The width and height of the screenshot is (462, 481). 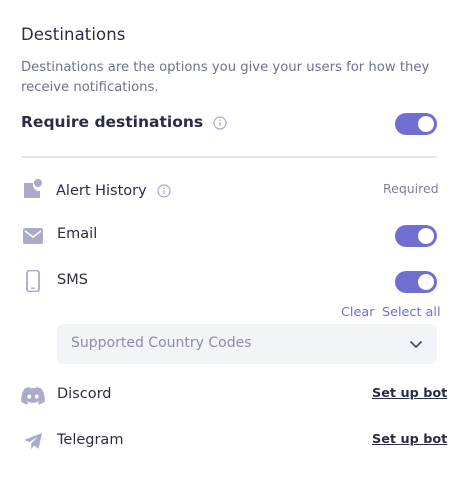 I want to click on required-badge: Required, so click(x=411, y=188).